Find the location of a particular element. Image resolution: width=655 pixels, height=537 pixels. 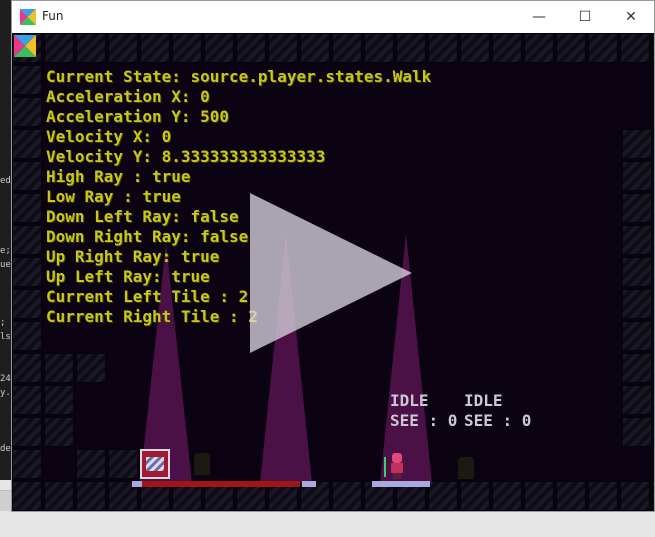

hud-acceleration-y: Acceleration Y: 500 is located at coordinates (138, 116).